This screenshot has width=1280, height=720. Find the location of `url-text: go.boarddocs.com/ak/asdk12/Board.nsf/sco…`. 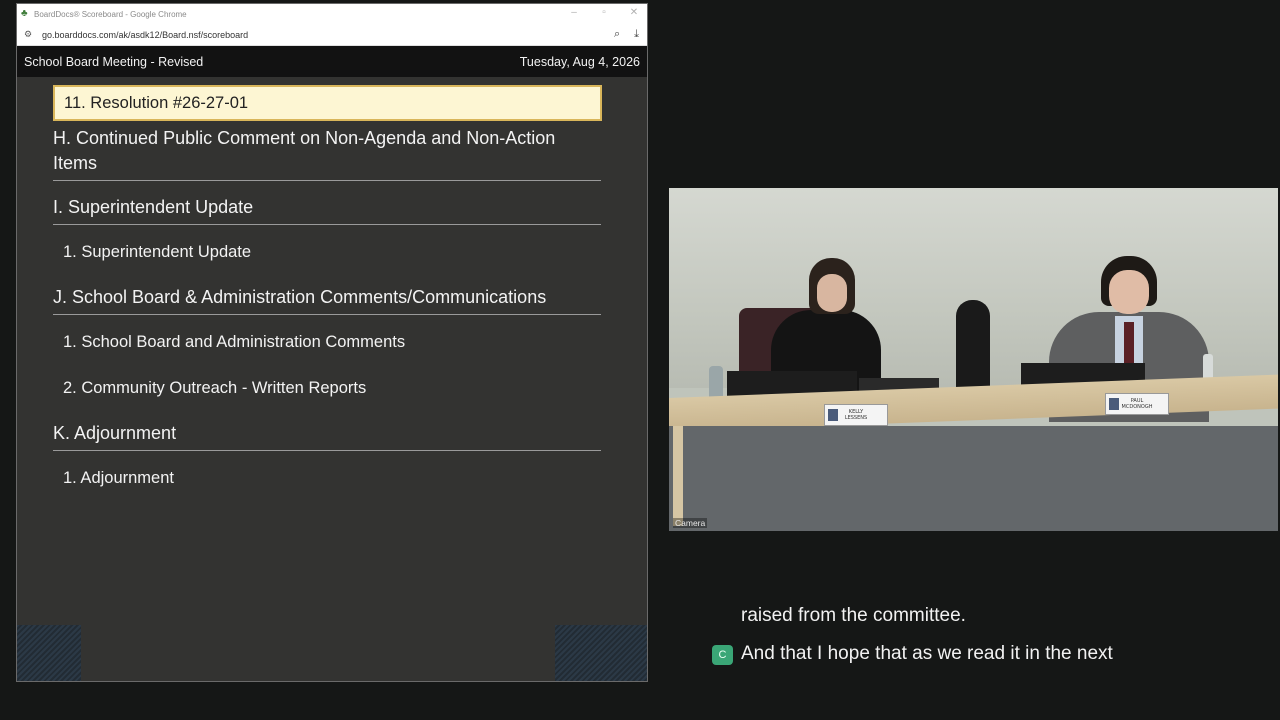

url-text: go.boarddocs.com/ak/asdk12/Board.nsf/sco… is located at coordinates (145, 35).